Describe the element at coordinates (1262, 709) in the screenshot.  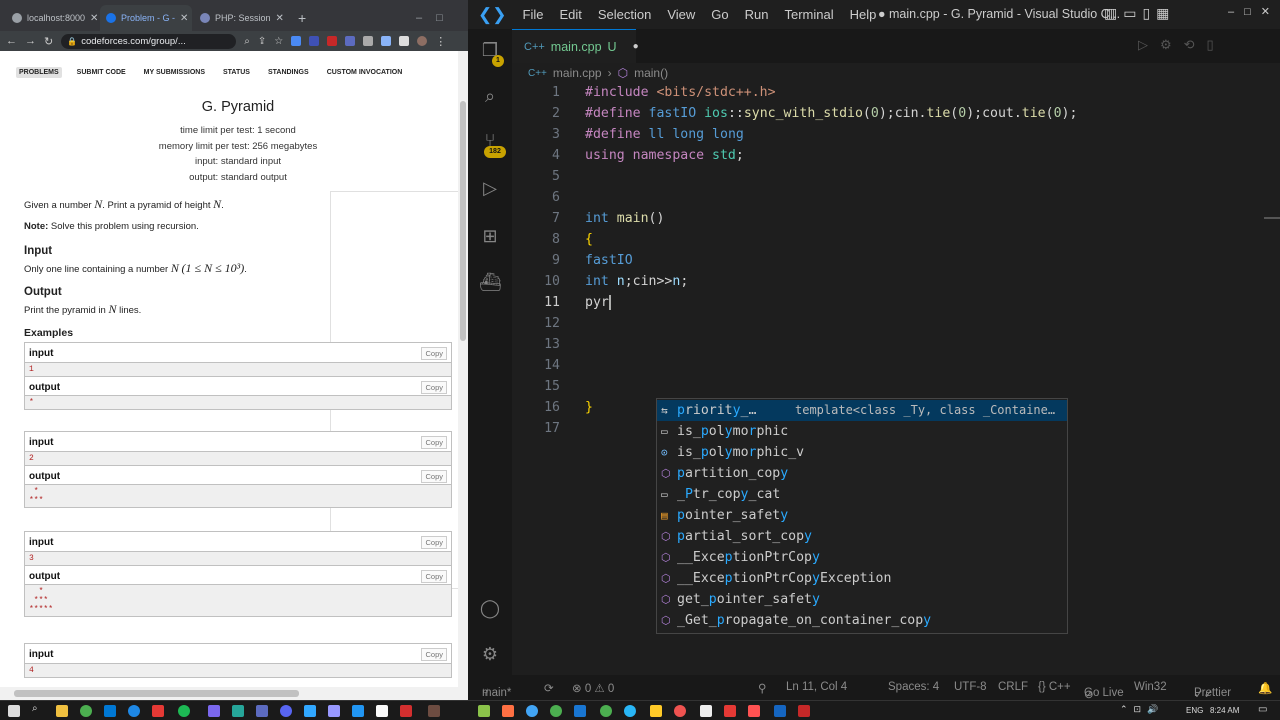
I see `notification-center-icon: ▭` at that location.